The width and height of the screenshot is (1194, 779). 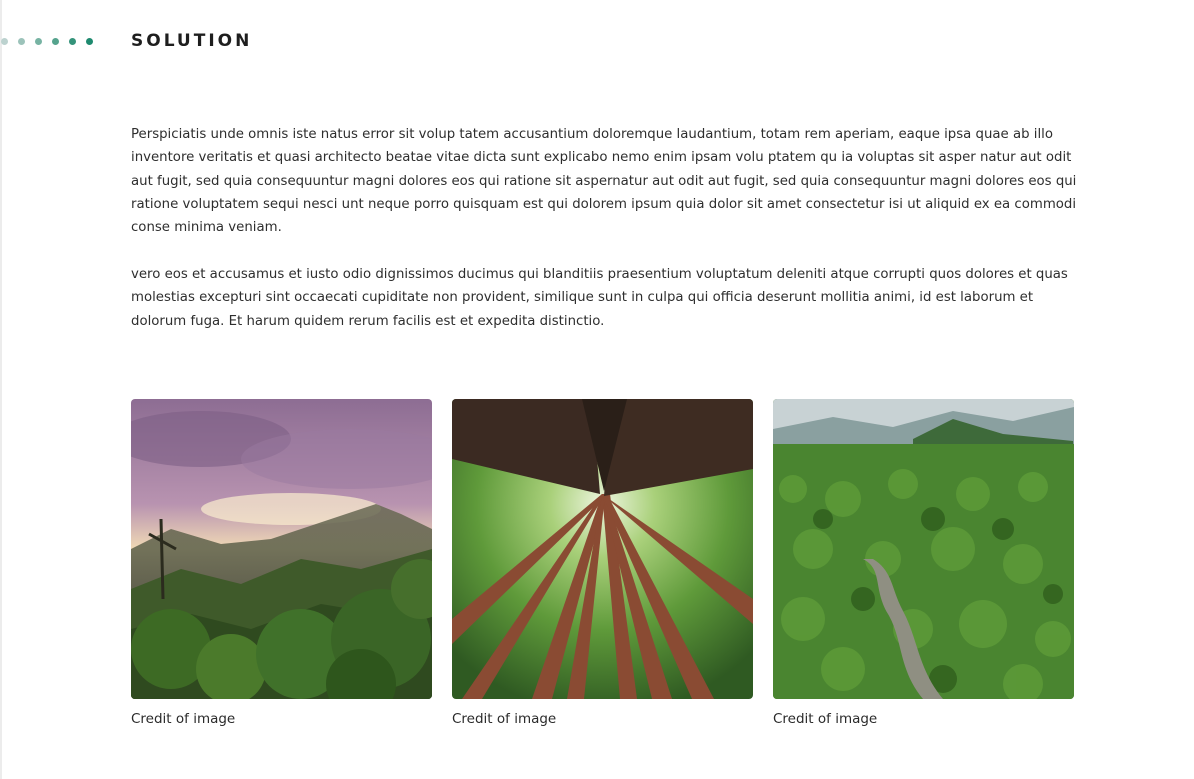 I want to click on section-dots, so click(x=51, y=41).